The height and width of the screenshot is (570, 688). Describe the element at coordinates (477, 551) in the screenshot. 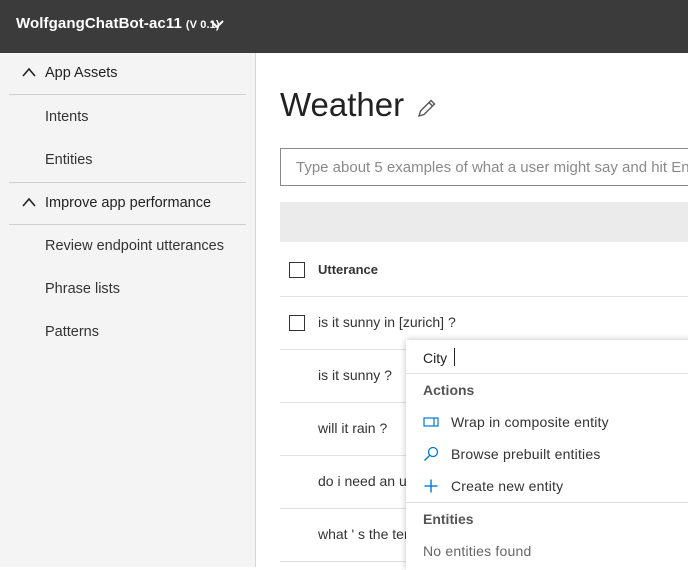

I see `no-entities-message: No entities found` at that location.